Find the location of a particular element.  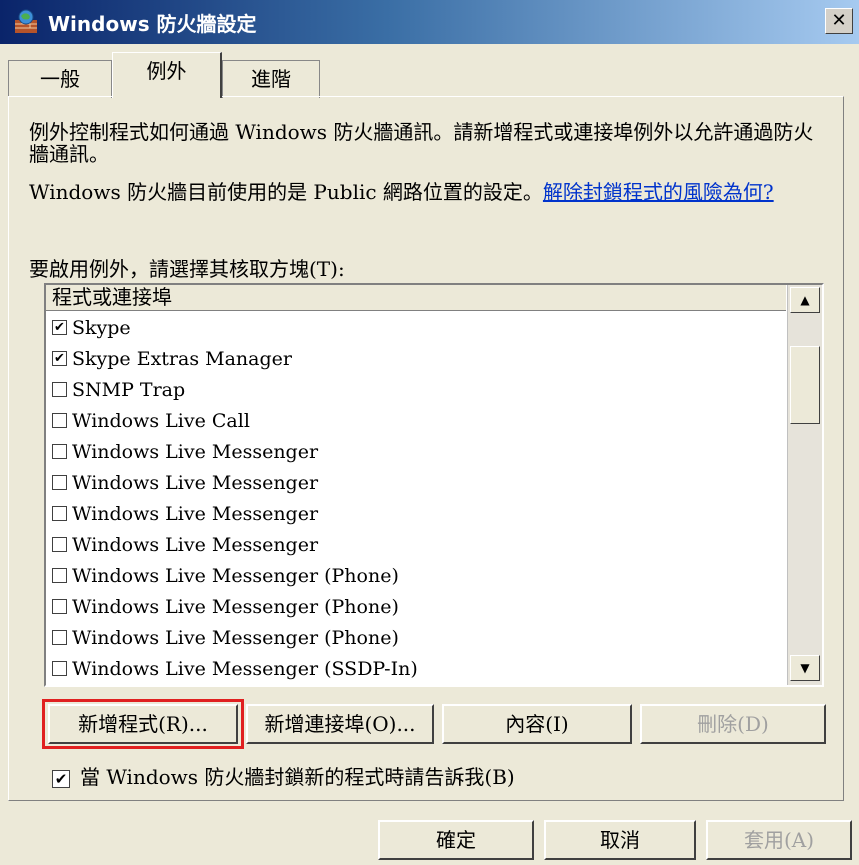

notify-option: ✔ 當 Windows 防火牆封鎖新的程式時請告訴我(B) is located at coordinates (283, 775).